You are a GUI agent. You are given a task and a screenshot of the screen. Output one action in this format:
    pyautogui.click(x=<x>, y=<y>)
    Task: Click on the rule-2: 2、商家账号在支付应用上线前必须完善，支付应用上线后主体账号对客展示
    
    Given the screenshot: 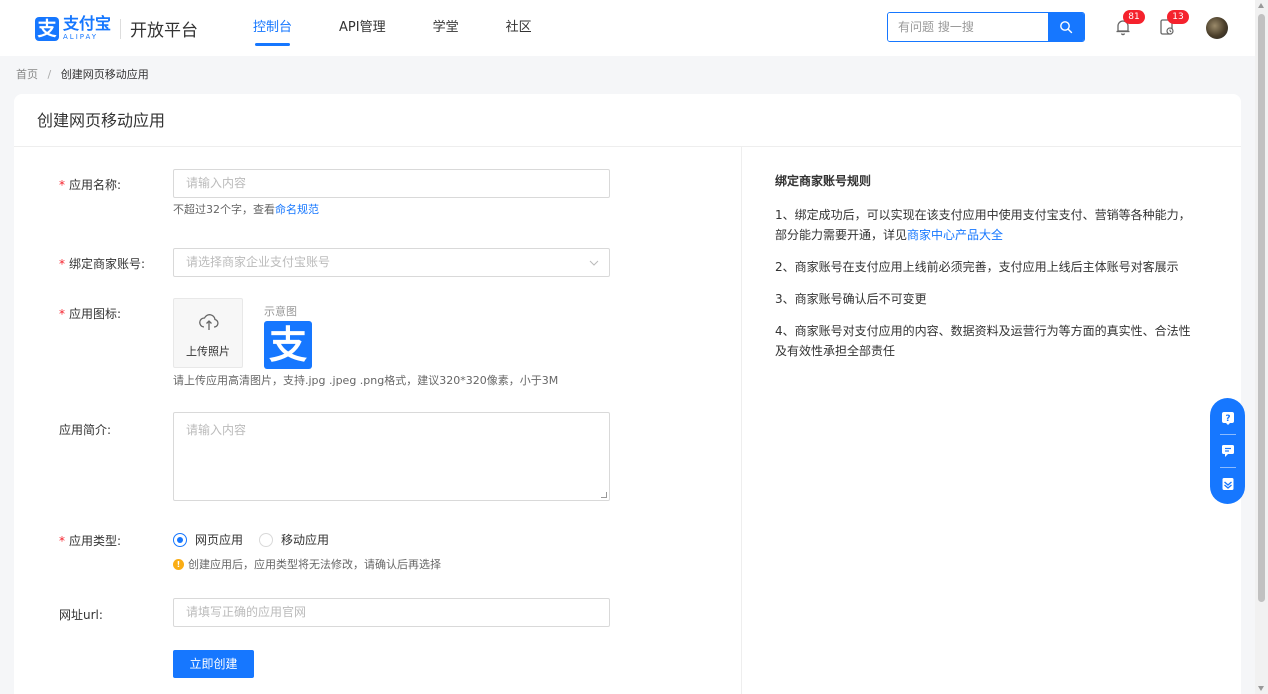 What is the action you would take?
    pyautogui.click(x=977, y=267)
    